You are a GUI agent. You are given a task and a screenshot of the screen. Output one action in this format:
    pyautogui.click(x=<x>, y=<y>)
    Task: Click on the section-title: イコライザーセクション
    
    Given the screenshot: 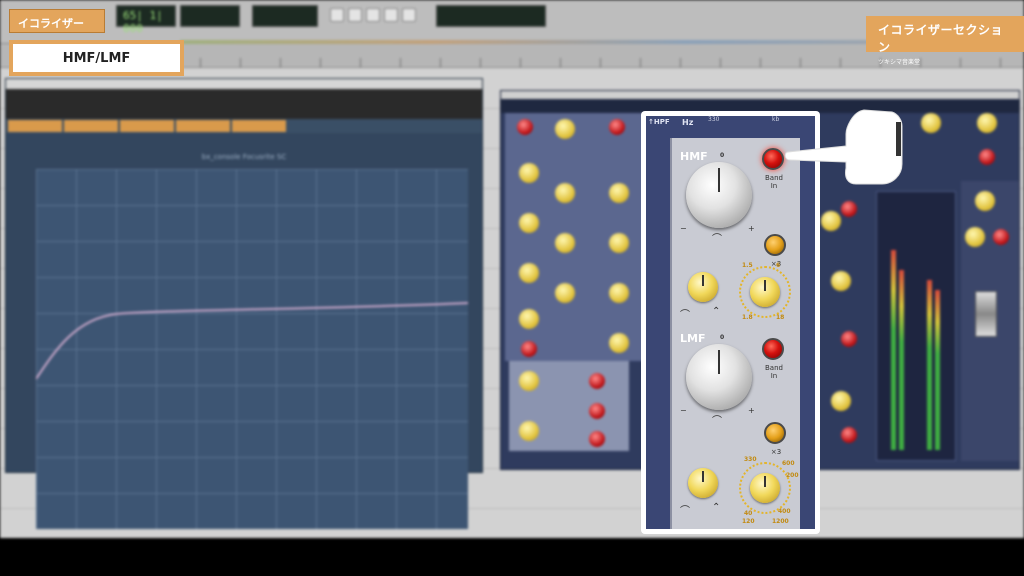 What is the action you would take?
    pyautogui.click(x=941, y=38)
    